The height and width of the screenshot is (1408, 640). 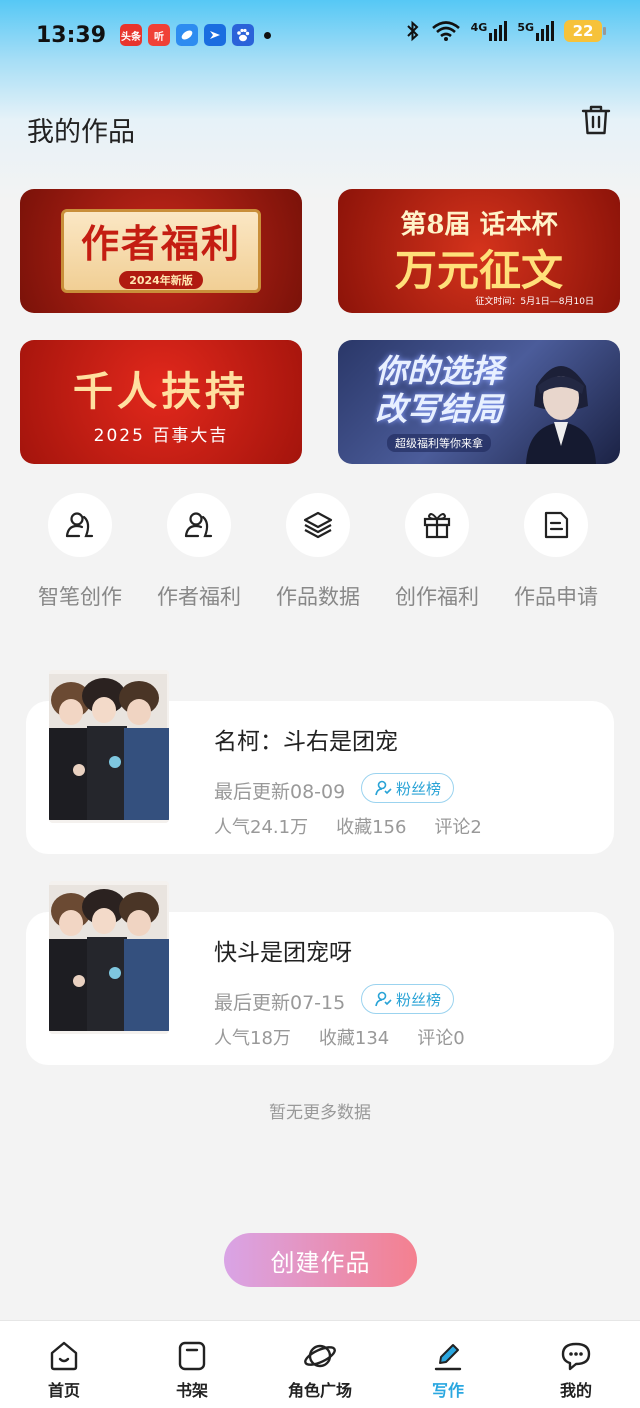 I want to click on trash-icon, so click(x=596, y=120).